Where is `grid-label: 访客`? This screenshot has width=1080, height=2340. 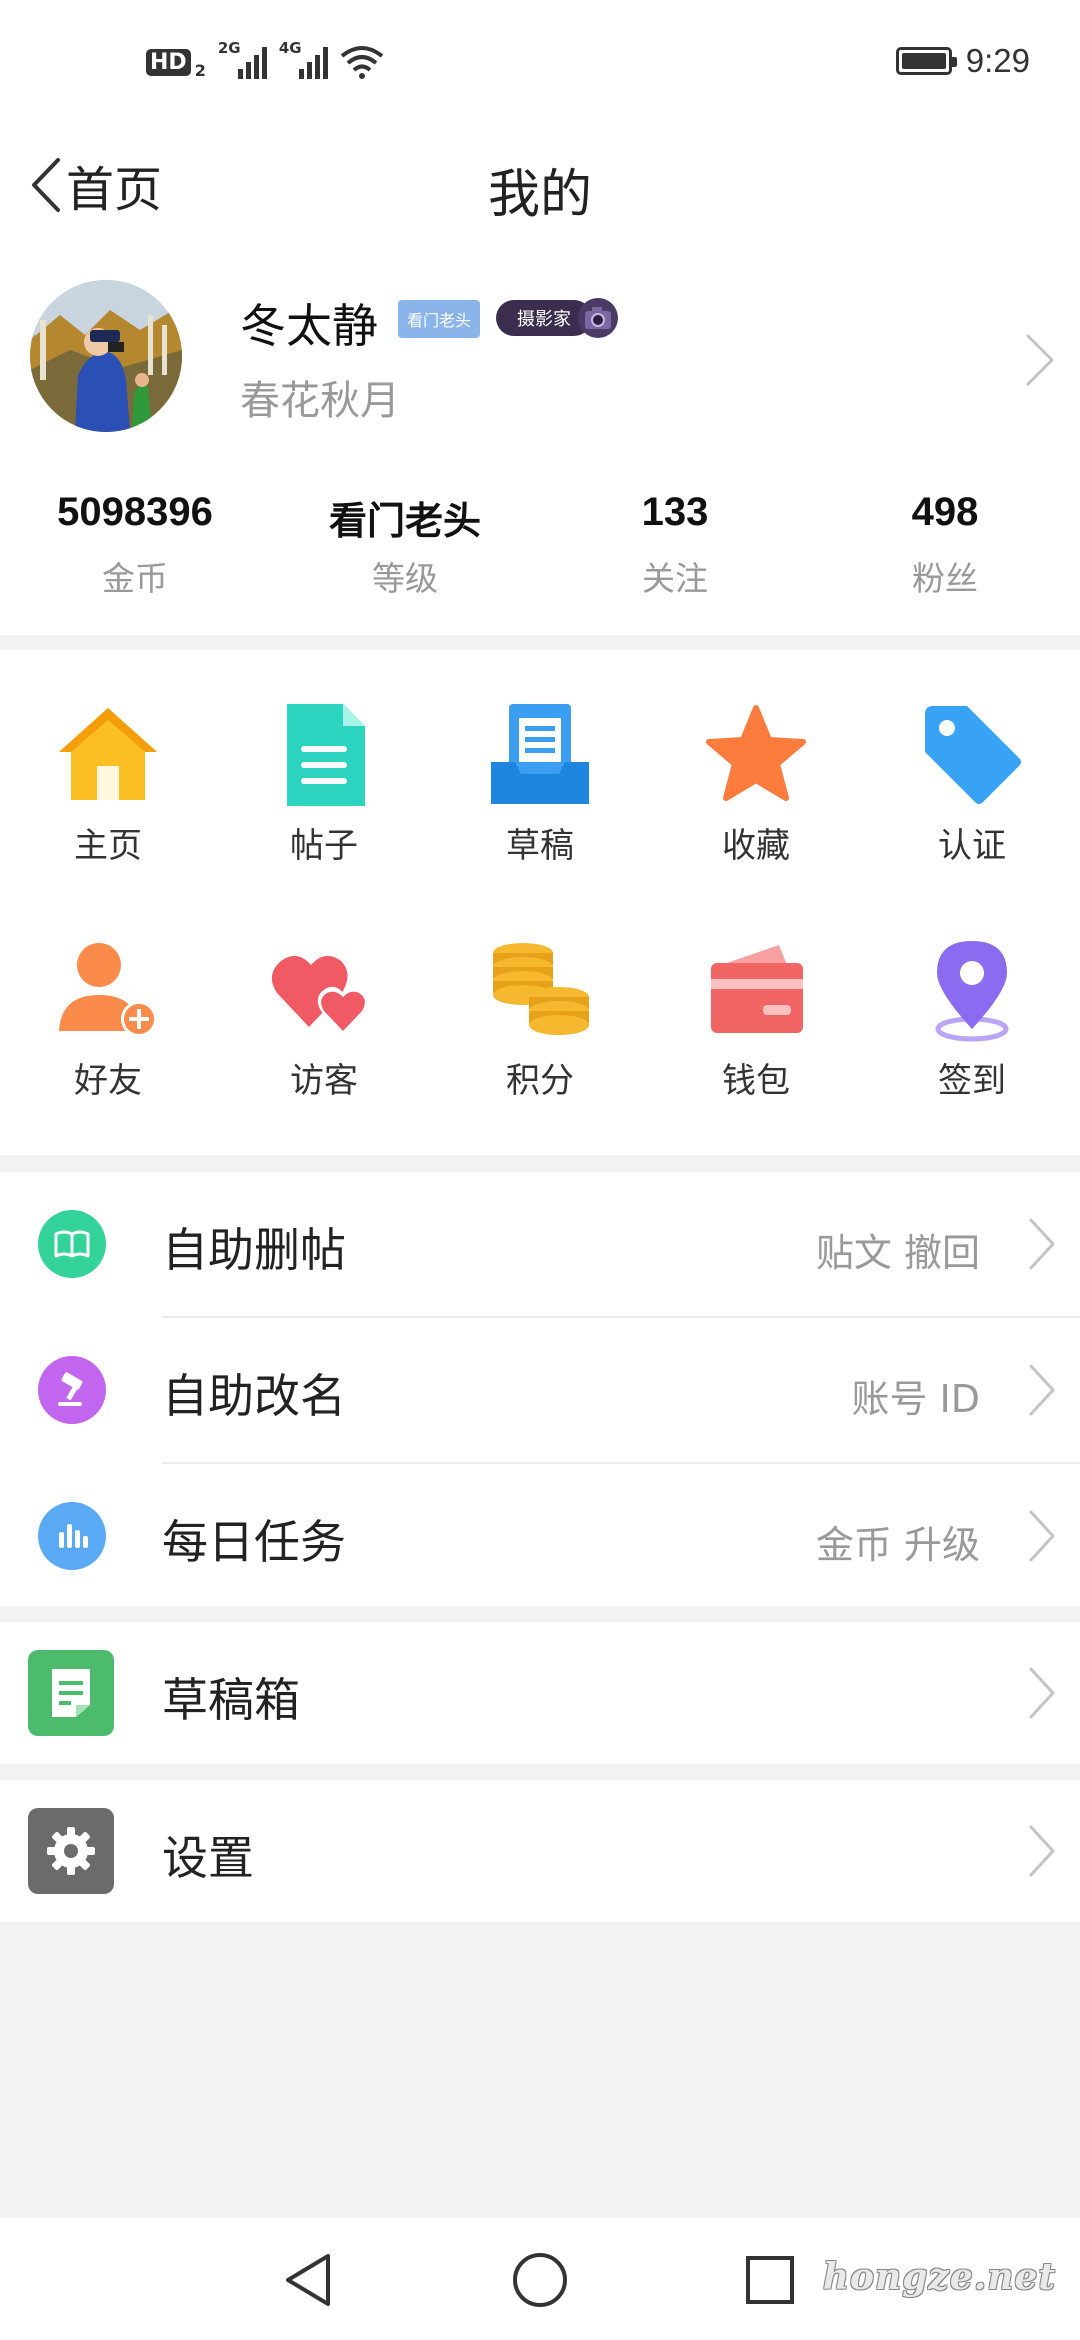 grid-label: 访客 is located at coordinates (324, 1081).